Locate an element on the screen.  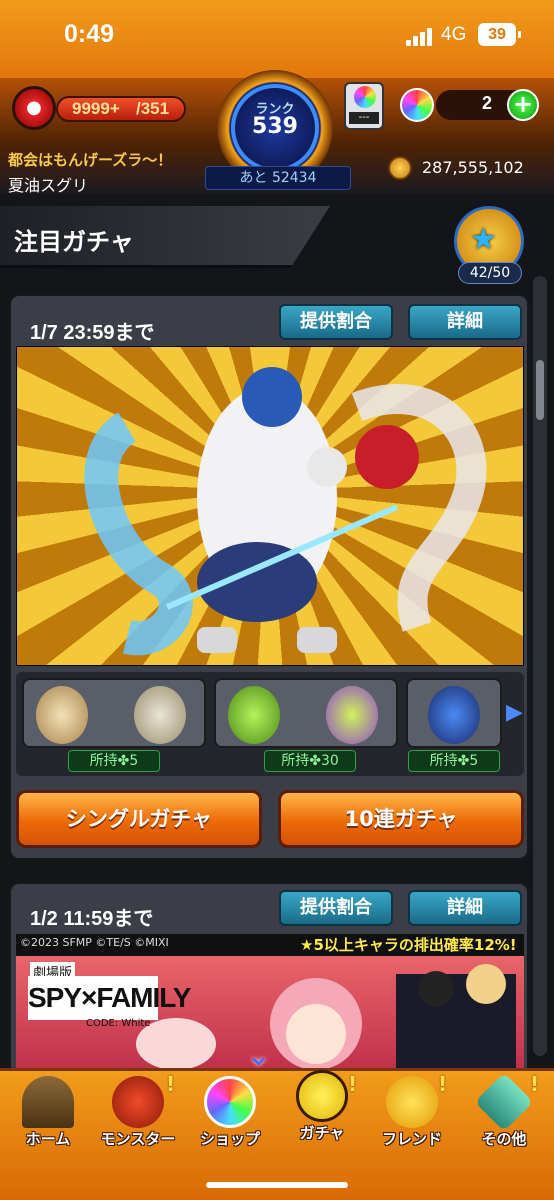
status-time: 0:49 is located at coordinates (89, 34).